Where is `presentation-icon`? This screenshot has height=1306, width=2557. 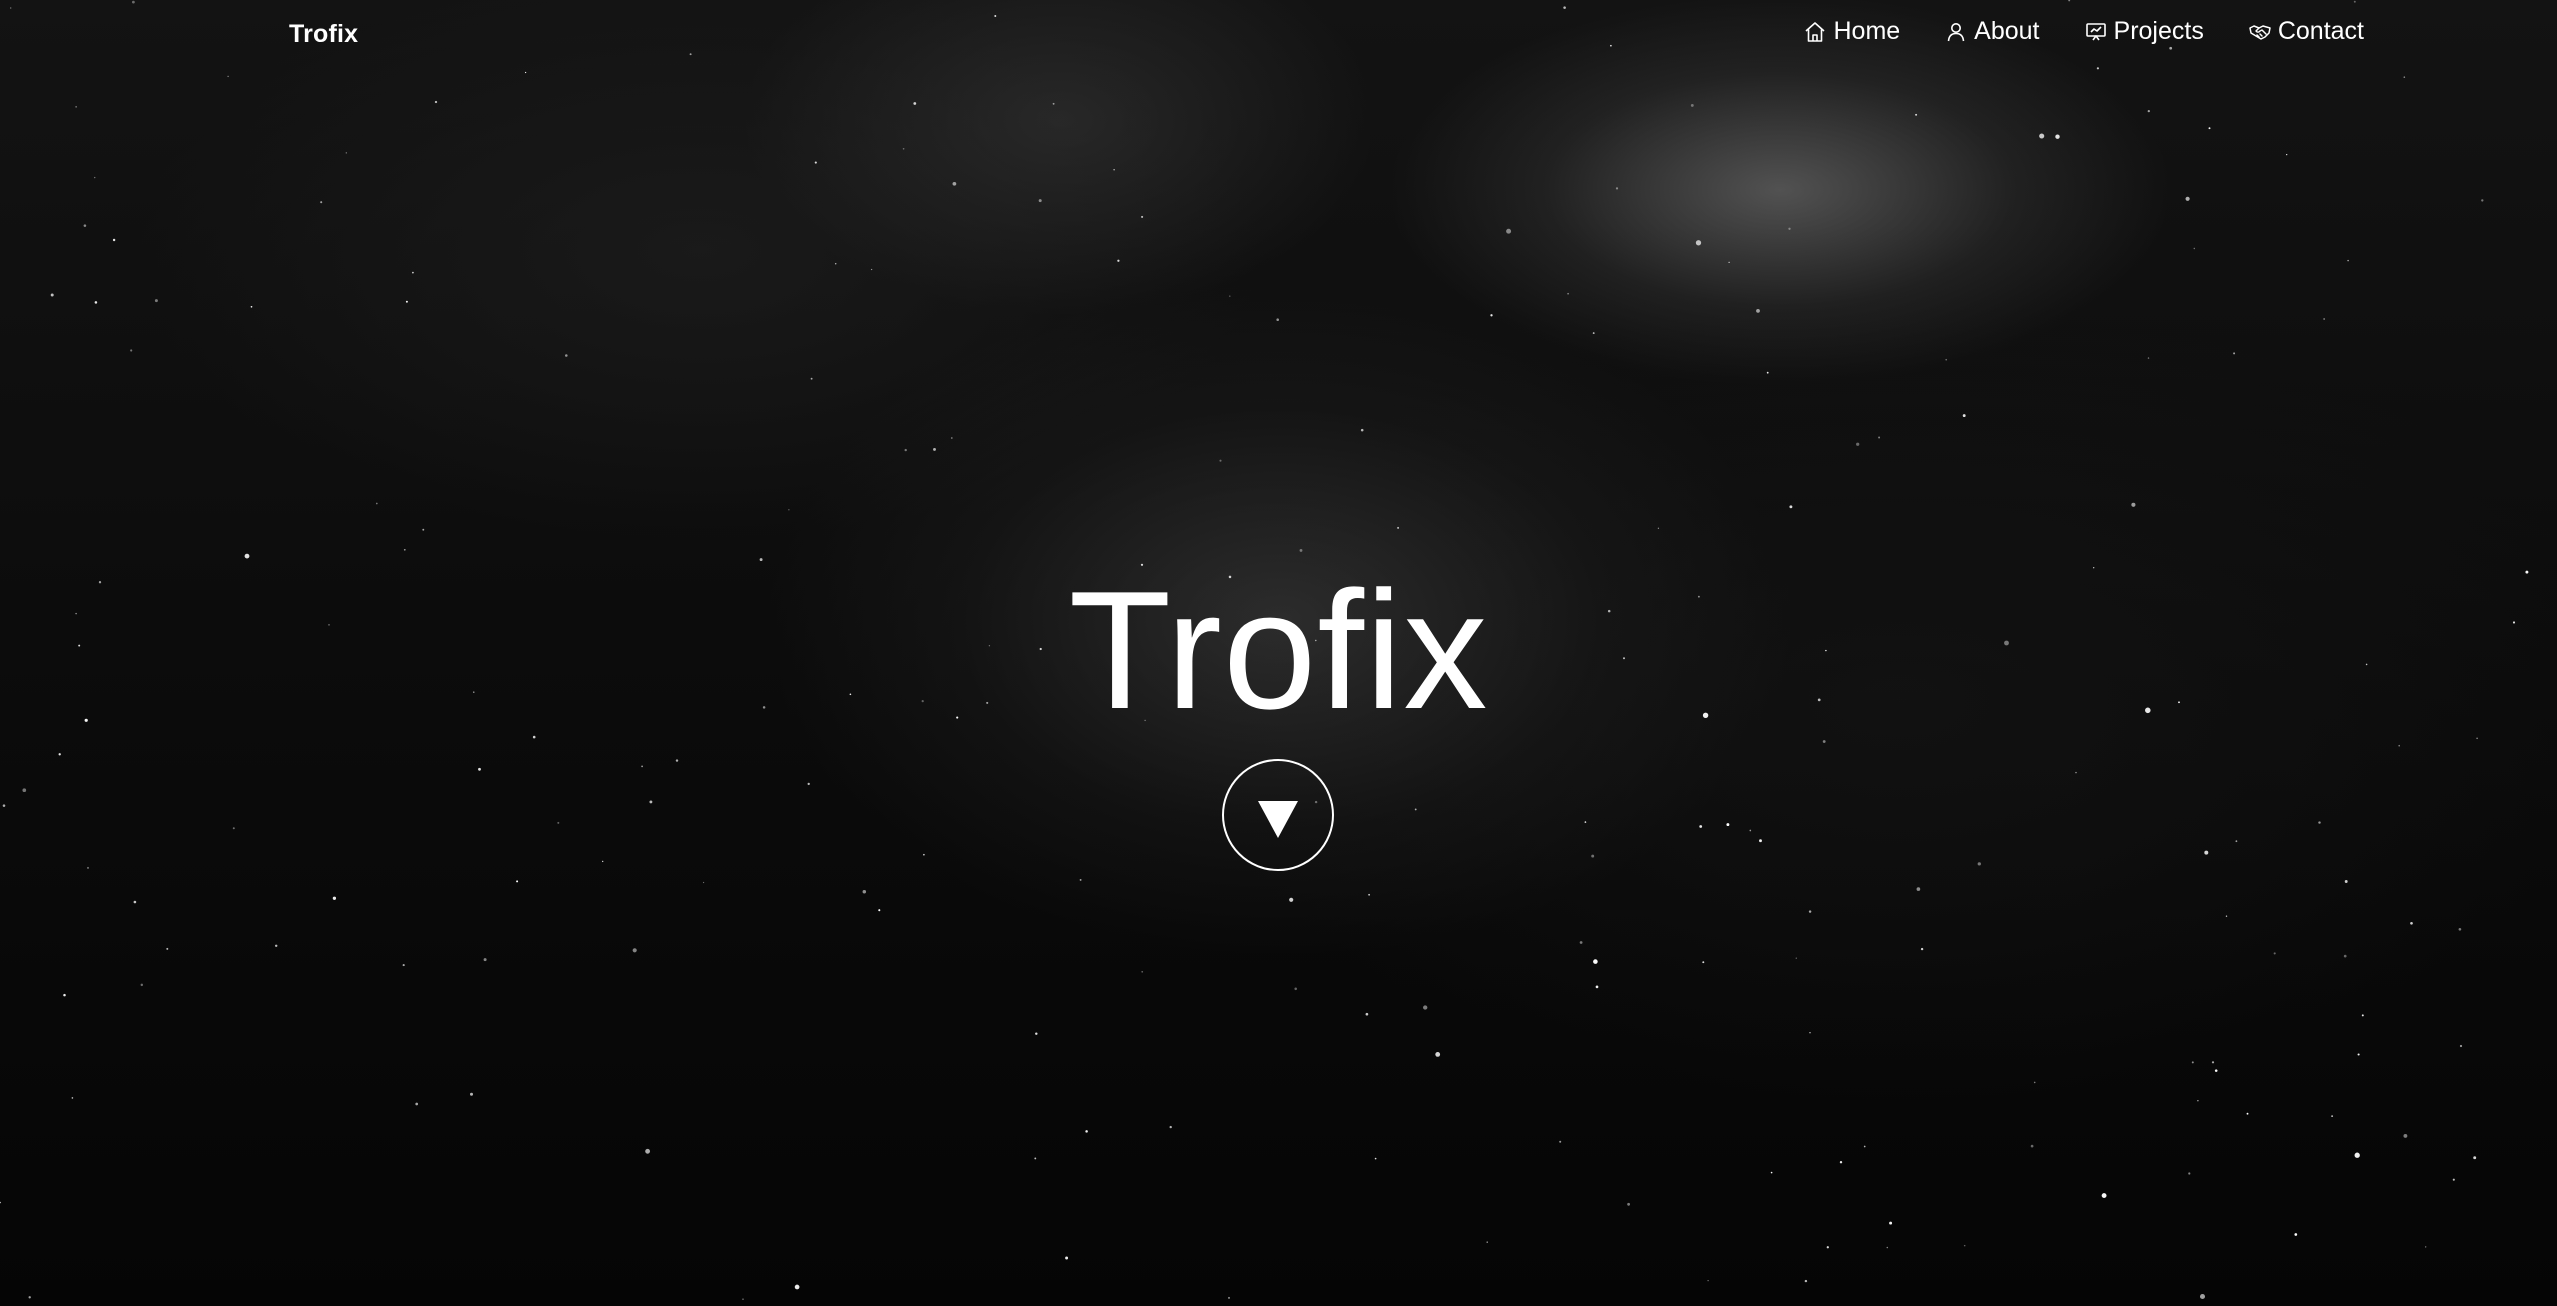
presentation-icon is located at coordinates (2096, 32).